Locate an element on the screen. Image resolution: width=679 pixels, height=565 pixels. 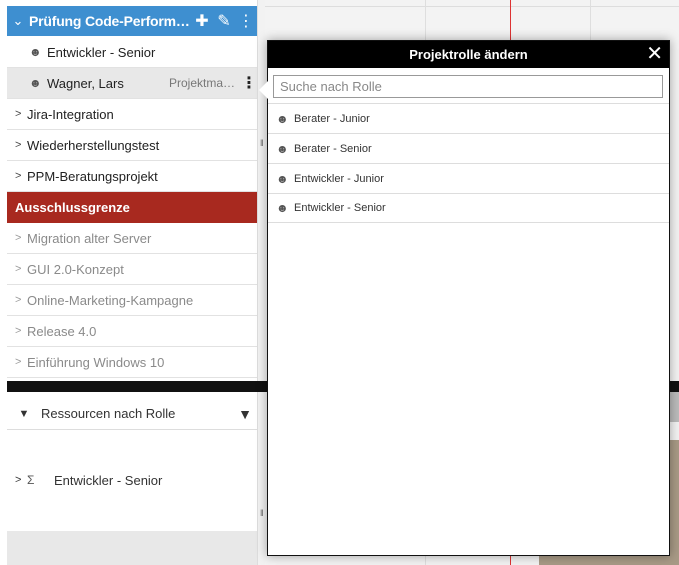
role-assignment-row: ☻ Entwickler - Senior is located at coordinates (132, 52).